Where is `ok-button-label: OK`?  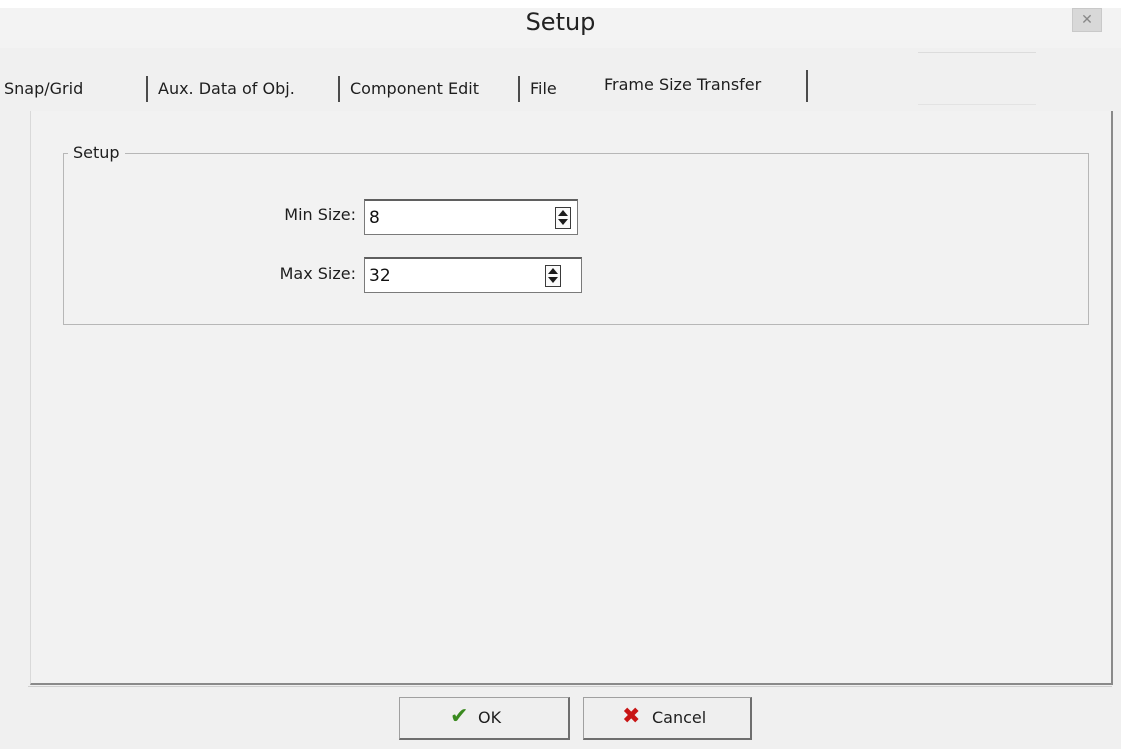 ok-button-label: OK is located at coordinates (490, 717).